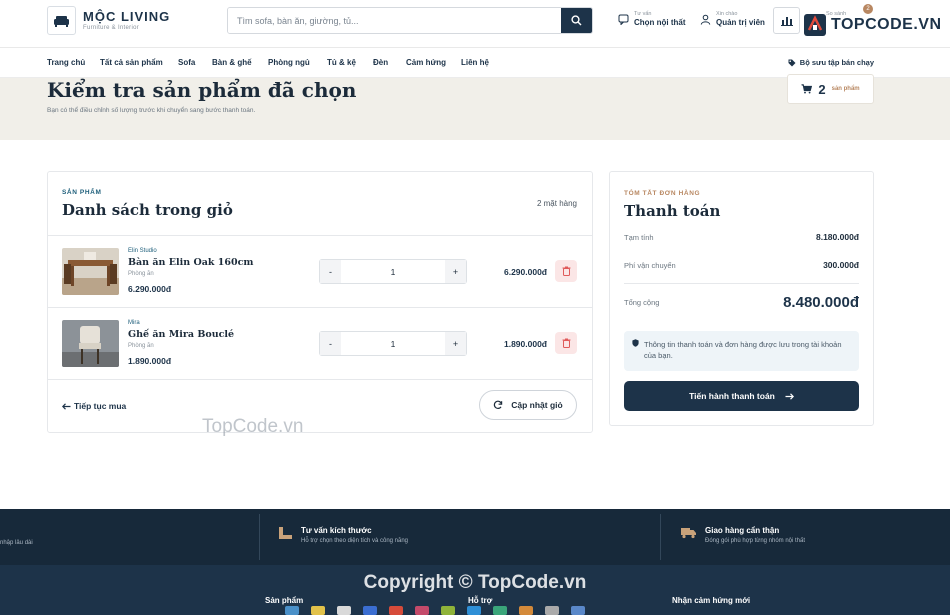 The width and height of the screenshot is (950, 615). Describe the element at coordinates (623, 19) in the screenshot. I see `chat-icon` at that location.